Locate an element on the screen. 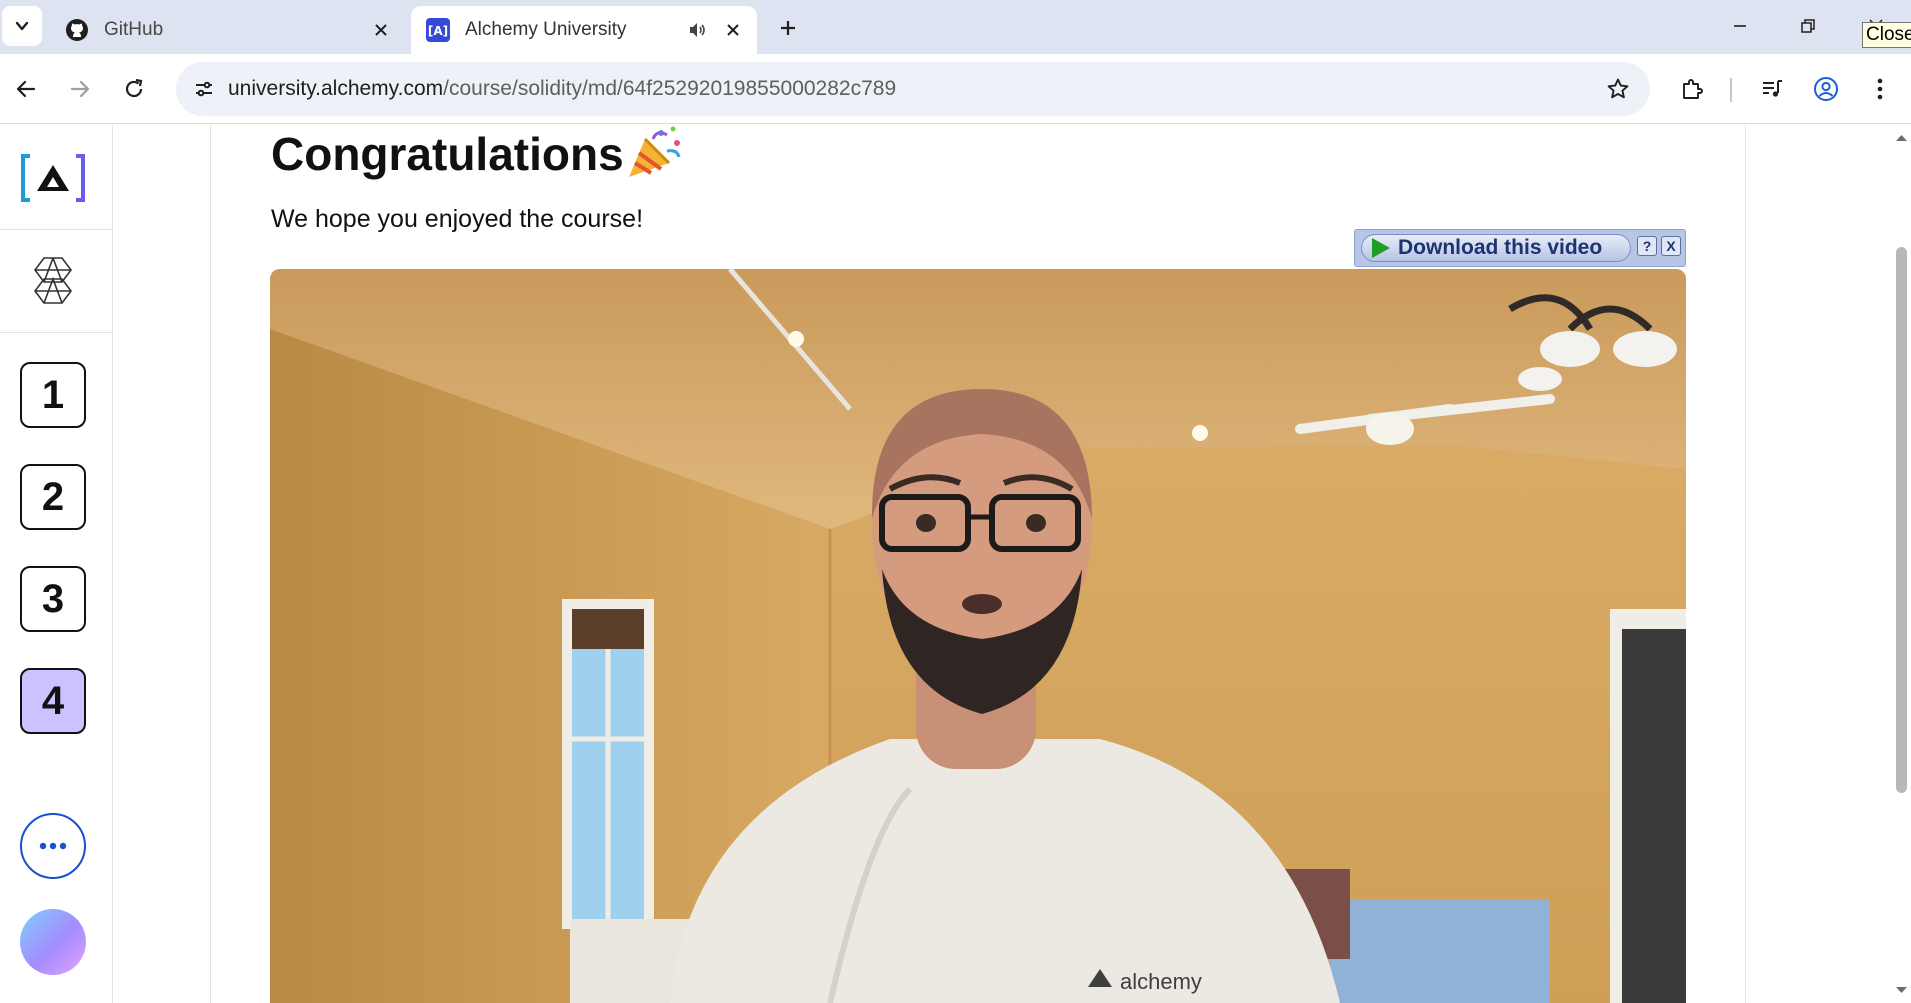  site-info-button is located at coordinates (204, 89).